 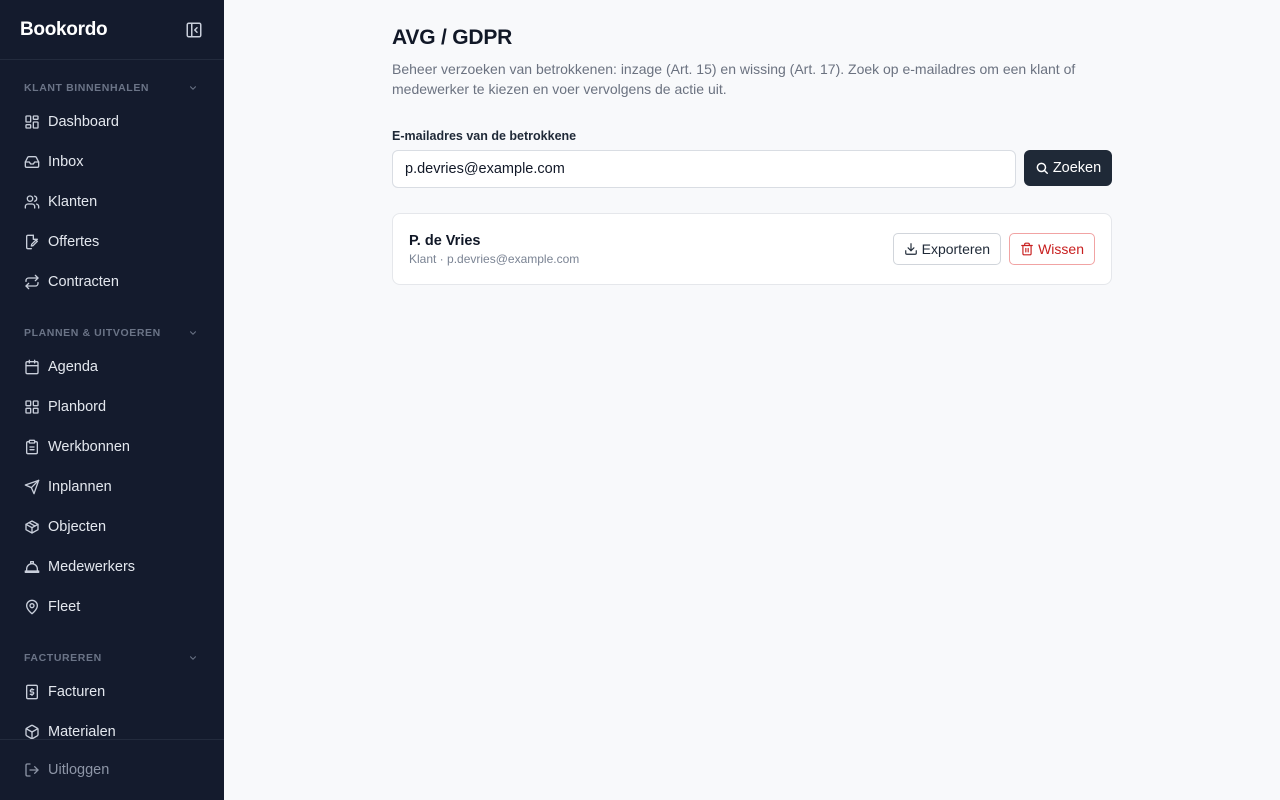 I want to click on sidebar-item-label: Fleet, so click(x=64, y=607).